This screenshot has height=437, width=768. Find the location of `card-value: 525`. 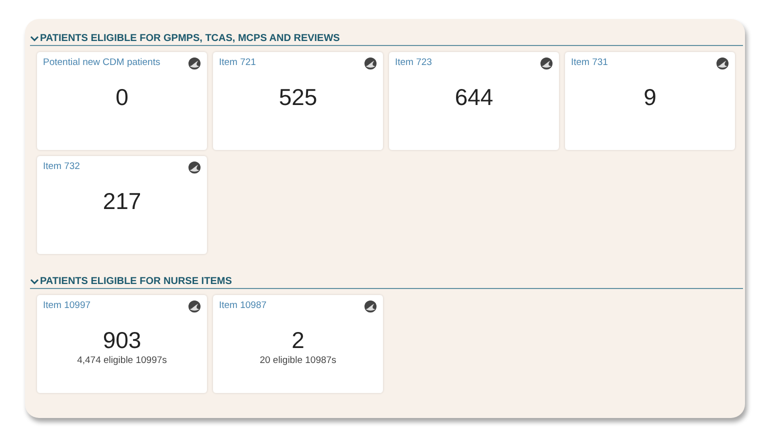

card-value: 525 is located at coordinates (298, 97).